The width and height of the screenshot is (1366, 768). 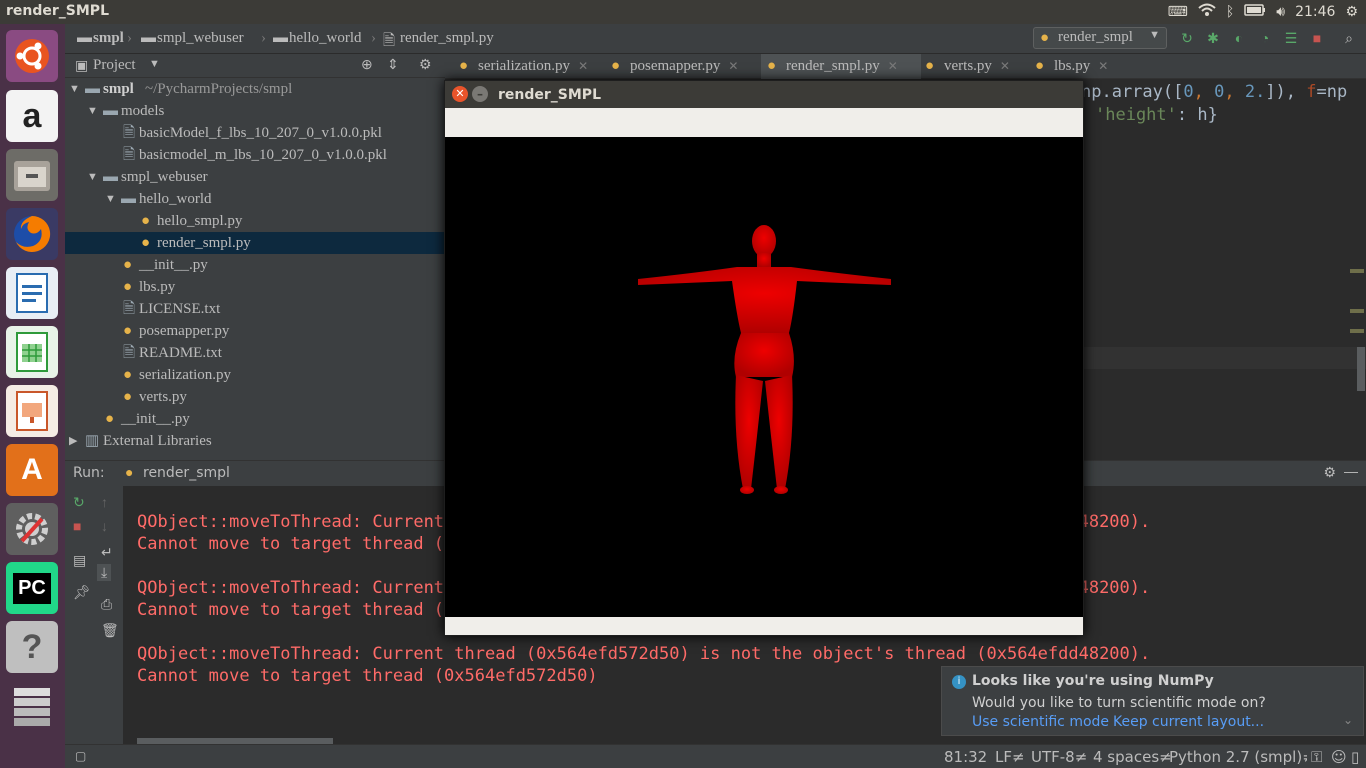 What do you see at coordinates (32, 293) in the screenshot?
I see `writer-icon` at bounding box center [32, 293].